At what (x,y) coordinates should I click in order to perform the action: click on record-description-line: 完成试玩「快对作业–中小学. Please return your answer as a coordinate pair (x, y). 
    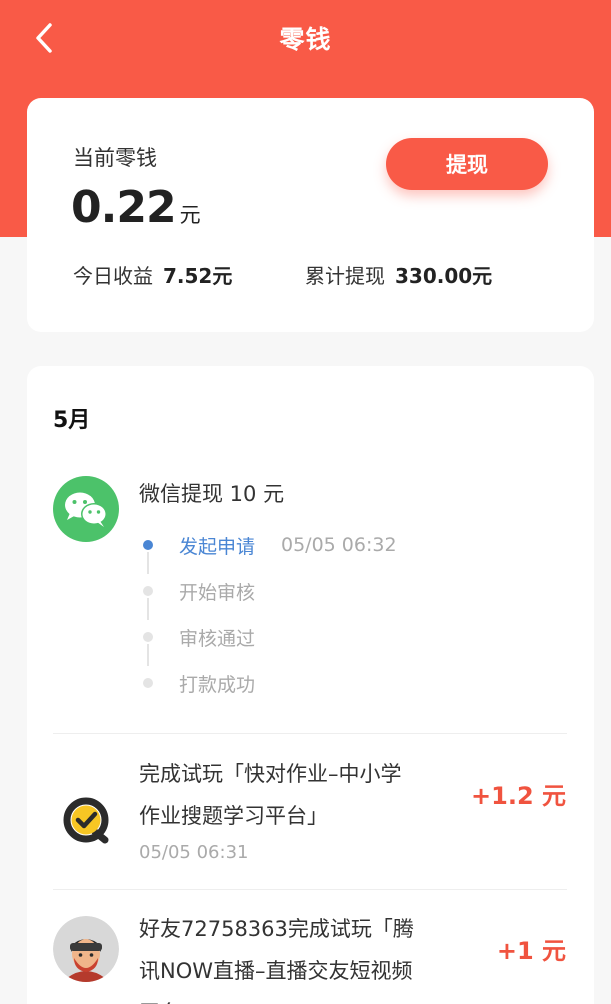
    Looking at the image, I should click on (270, 774).